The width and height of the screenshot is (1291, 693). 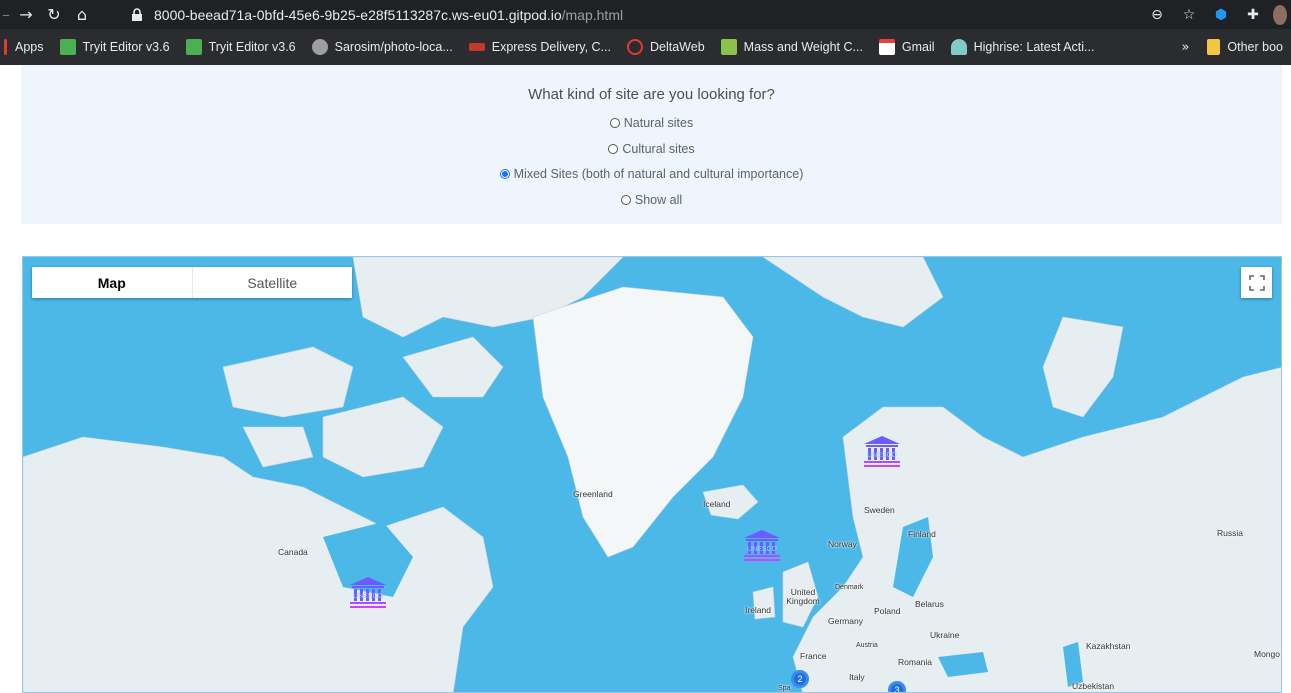 I want to click on bookmark-gmail: Gmail, so click(x=907, y=47).